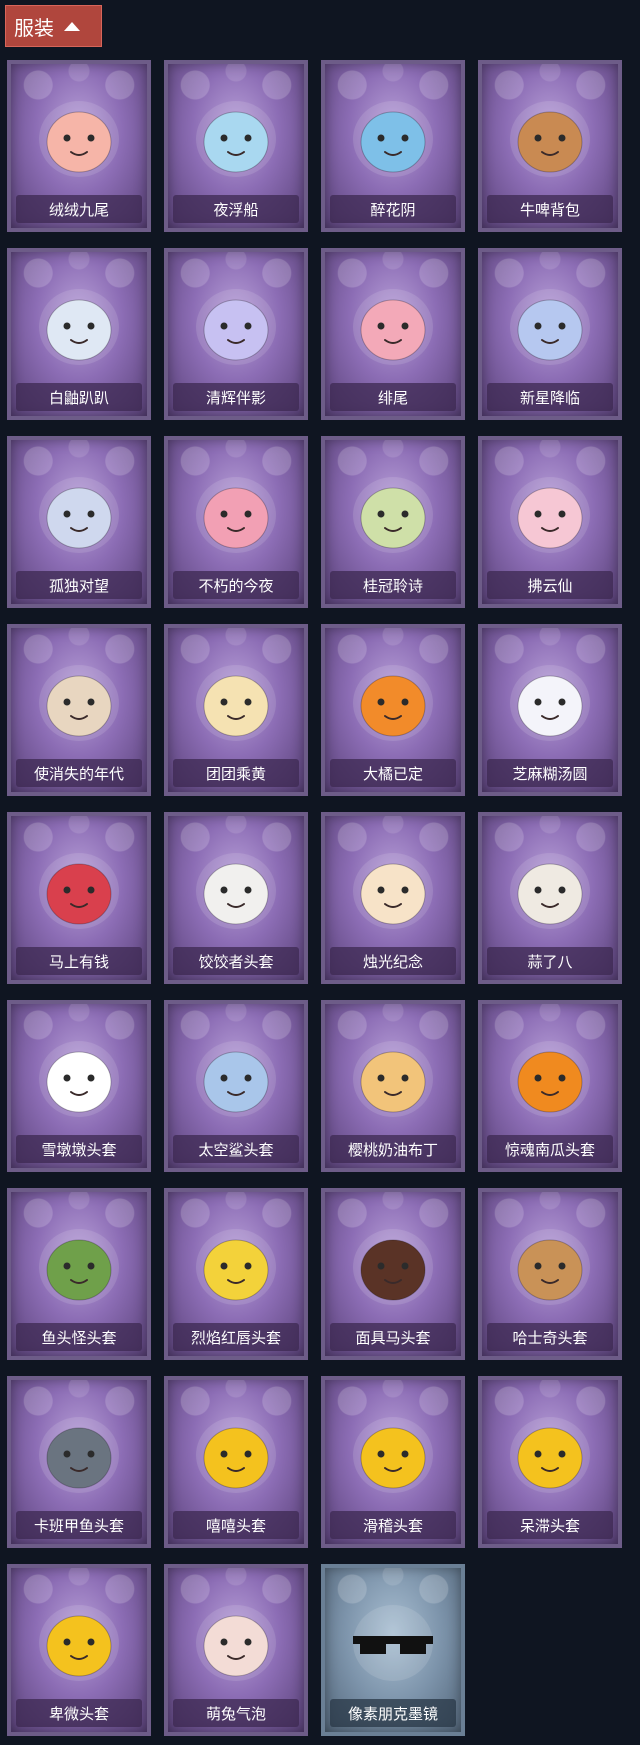 Image resolution: width=640 pixels, height=1745 pixels. I want to click on orange-slice-icon, so click(393, 703).